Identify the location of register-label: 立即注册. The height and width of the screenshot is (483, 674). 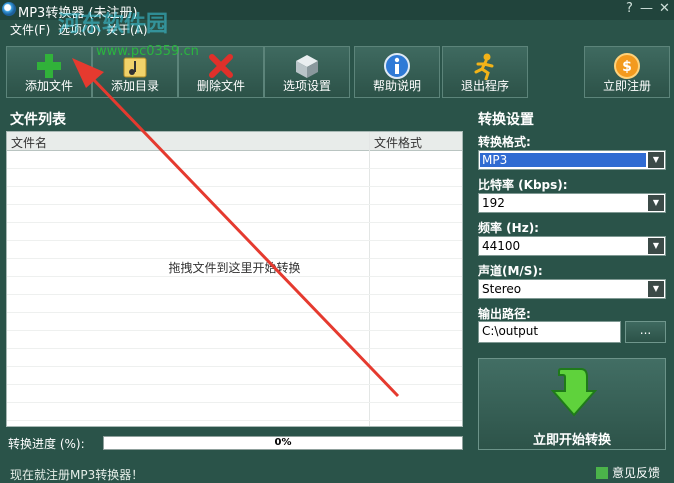
(626, 86).